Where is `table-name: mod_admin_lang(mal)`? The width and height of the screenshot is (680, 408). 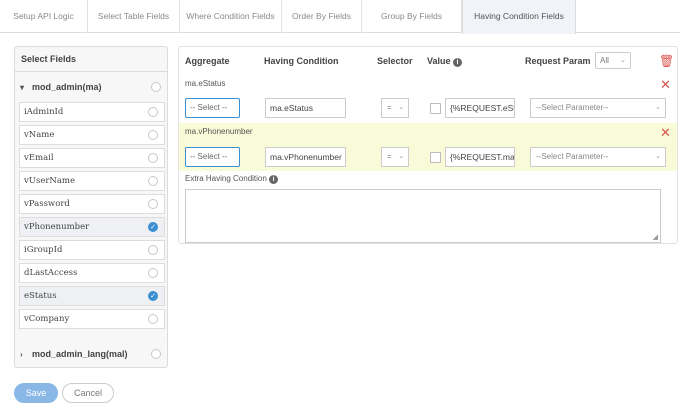 table-name: mod_admin_lang(mal) is located at coordinates (80, 354).